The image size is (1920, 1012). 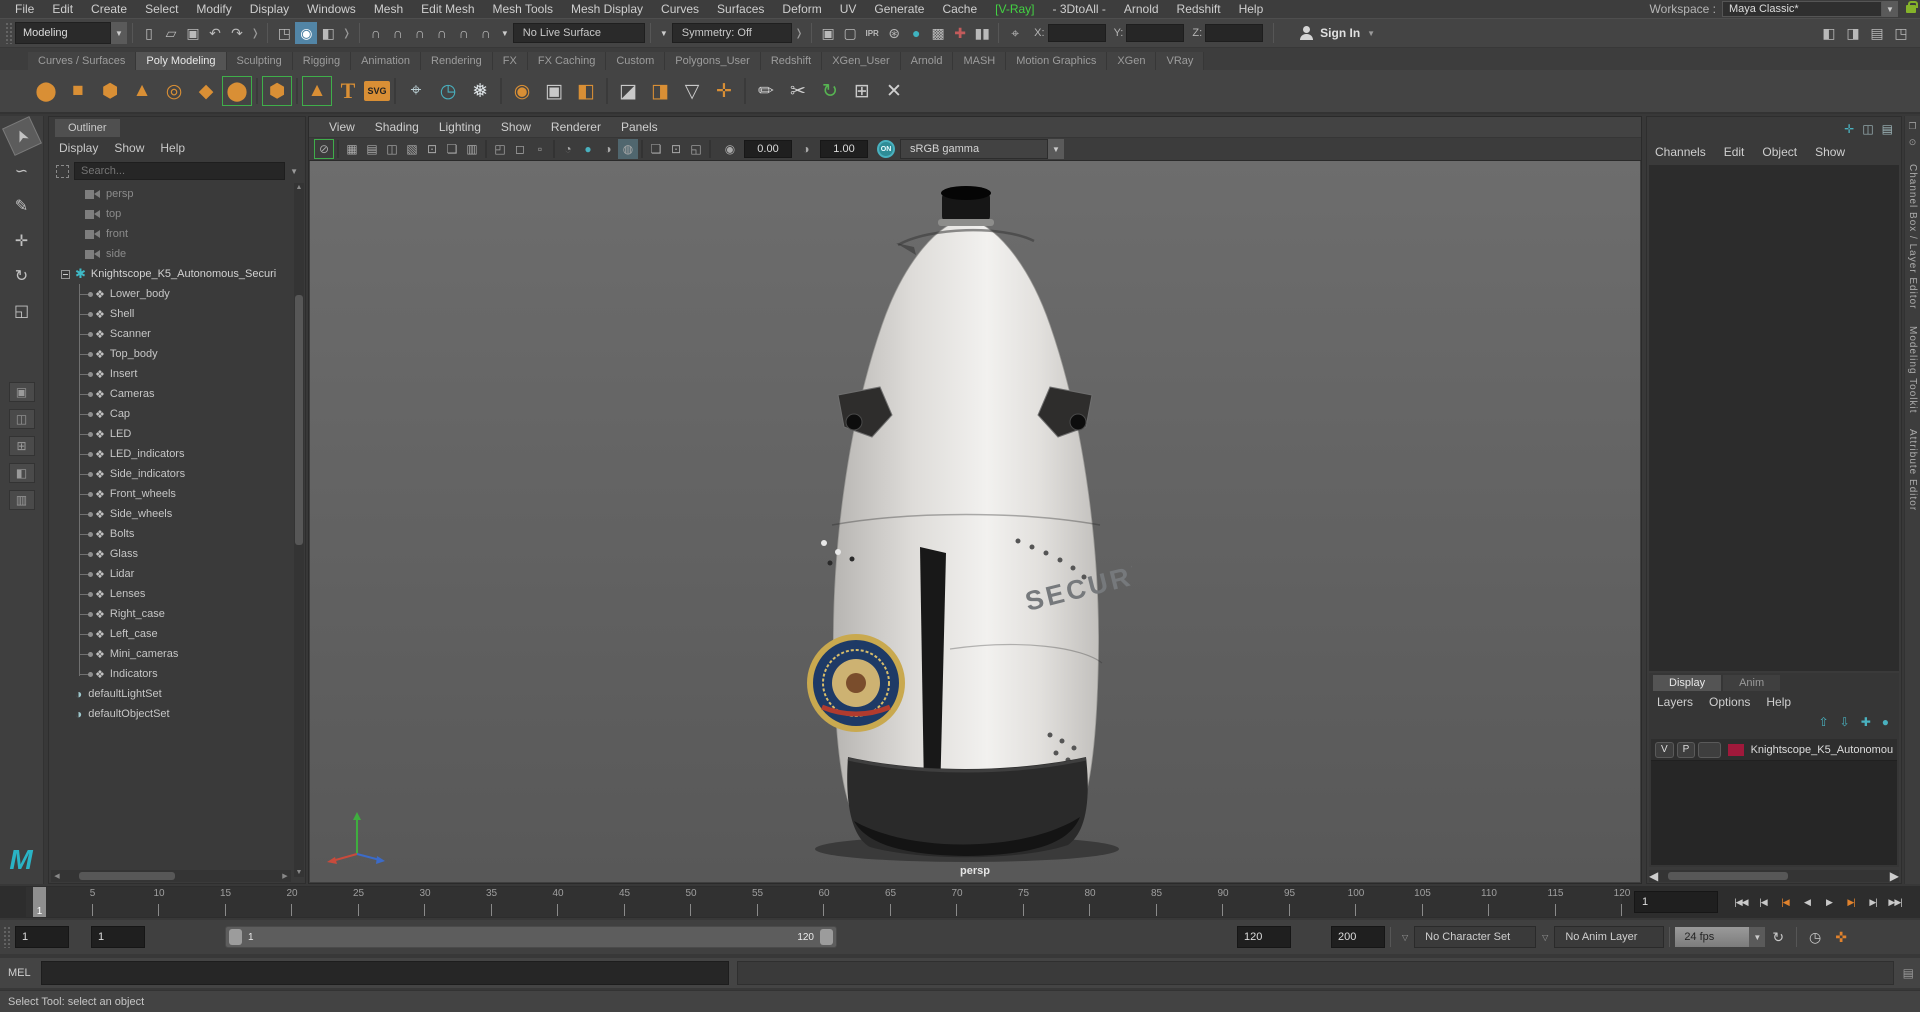 What do you see at coordinates (1676, 902) in the screenshot?
I see `current-frame-field` at bounding box center [1676, 902].